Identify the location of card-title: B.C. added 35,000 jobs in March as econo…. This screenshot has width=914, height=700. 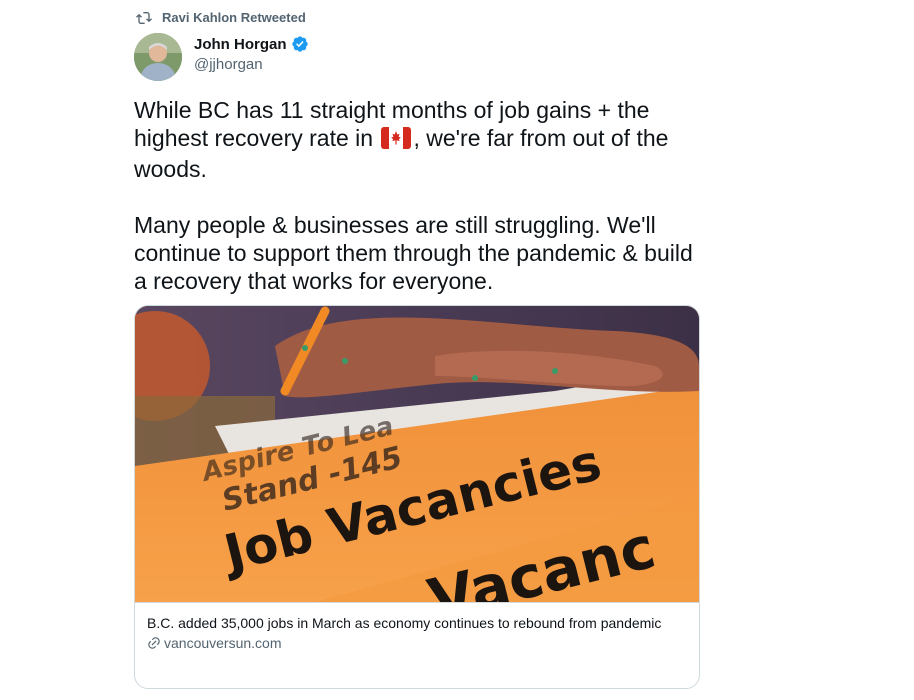
(417, 623).